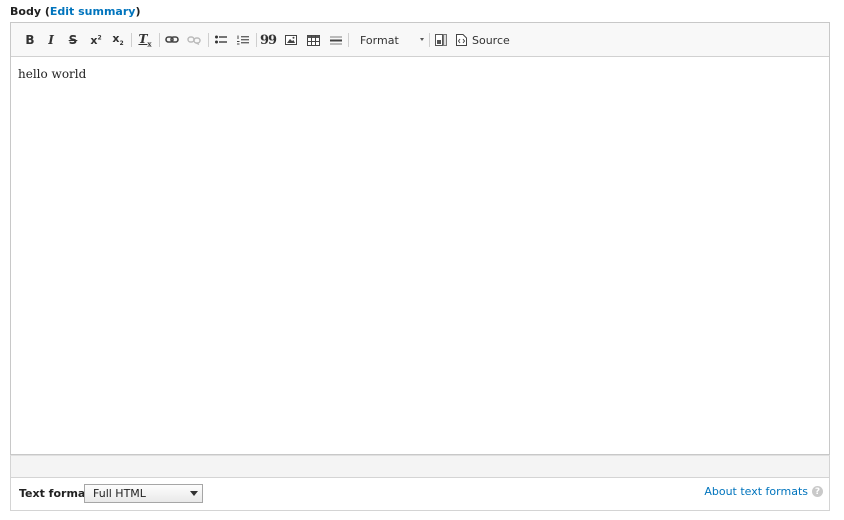 Image resolution: width=844 pixels, height=520 pixels. I want to click on image-button, so click(291, 40).